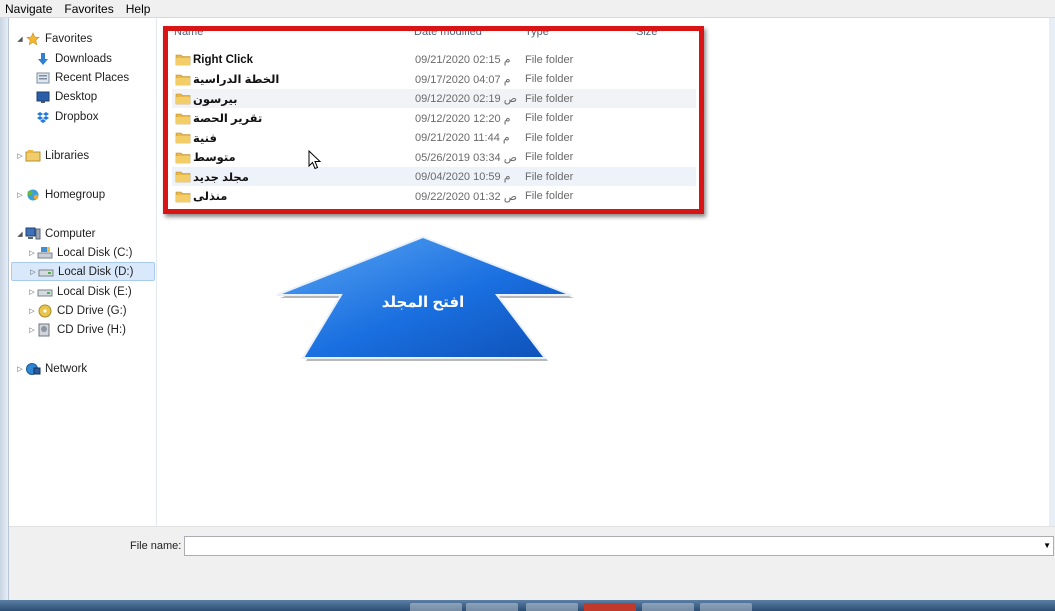  I want to click on nav-computer: ◢ Computer, so click(55, 233).